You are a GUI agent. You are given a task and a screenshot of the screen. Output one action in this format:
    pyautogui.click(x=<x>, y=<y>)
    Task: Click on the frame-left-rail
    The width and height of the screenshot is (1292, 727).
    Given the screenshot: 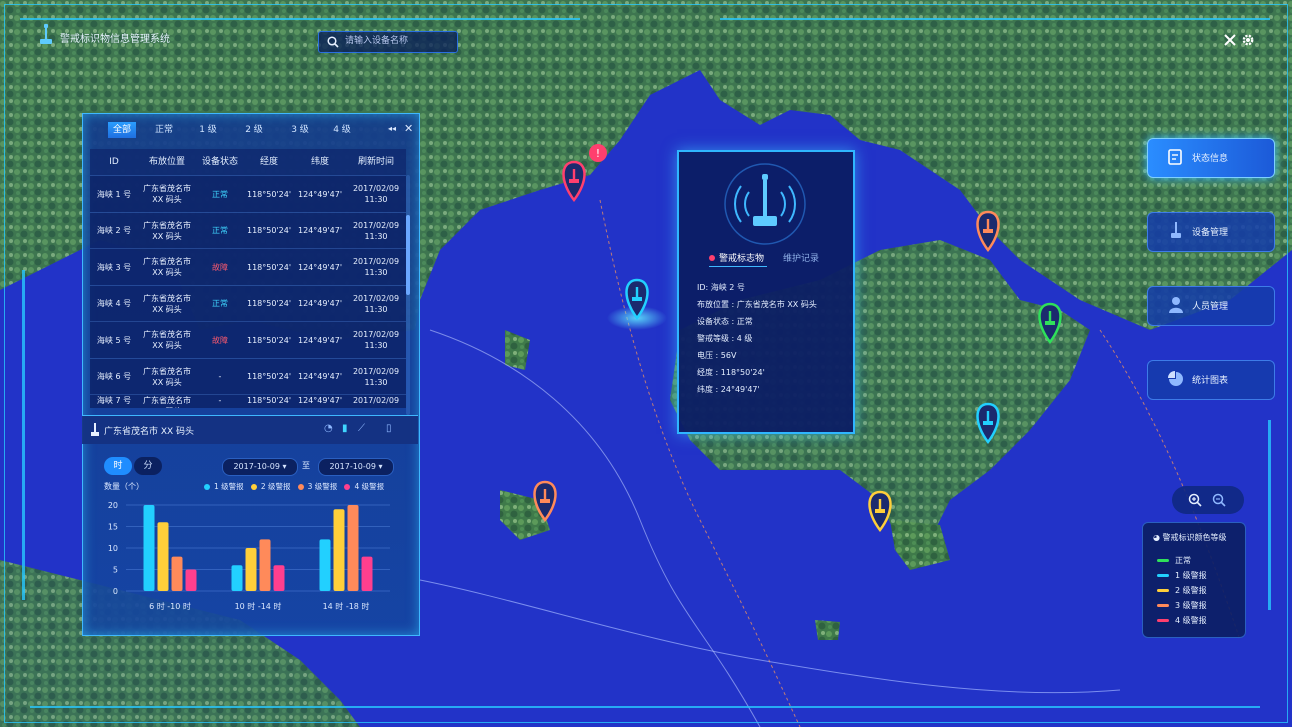 What is the action you would take?
    pyautogui.click(x=23, y=435)
    